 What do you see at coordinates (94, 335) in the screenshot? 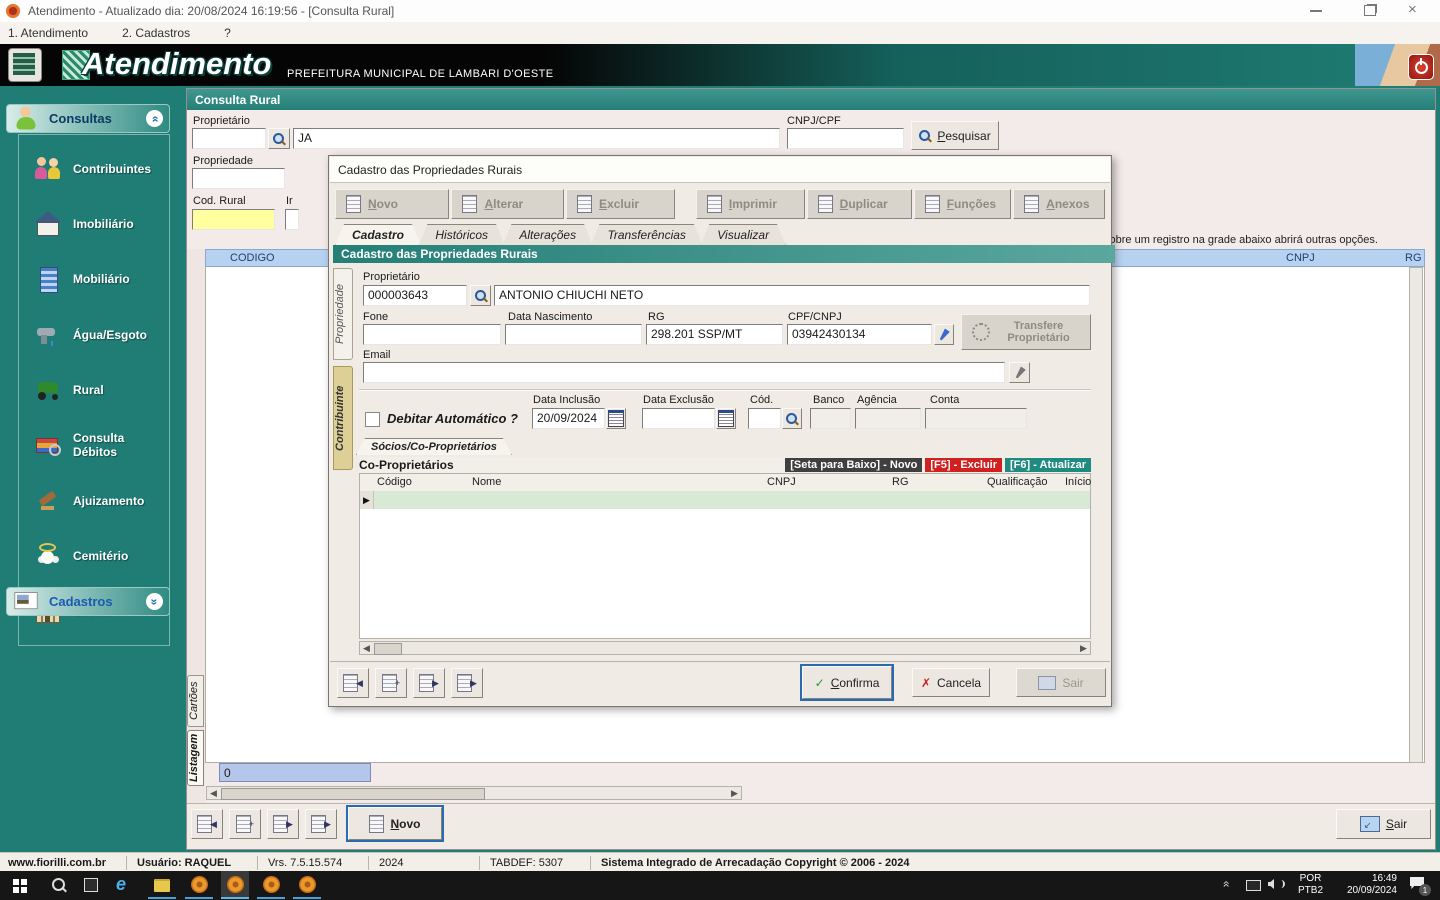
I see `sidebar-item-agua-esgoto: Água/Esgoto` at bounding box center [94, 335].